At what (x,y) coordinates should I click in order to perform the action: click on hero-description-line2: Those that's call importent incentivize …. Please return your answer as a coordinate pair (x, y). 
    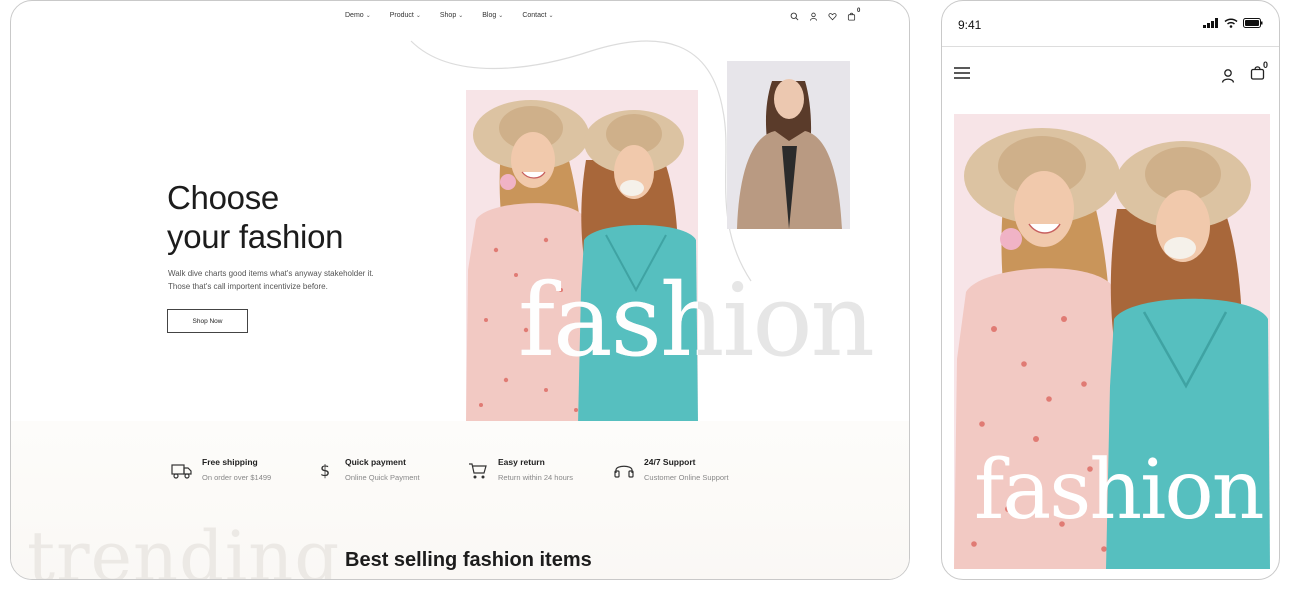
    Looking at the image, I should click on (248, 286).